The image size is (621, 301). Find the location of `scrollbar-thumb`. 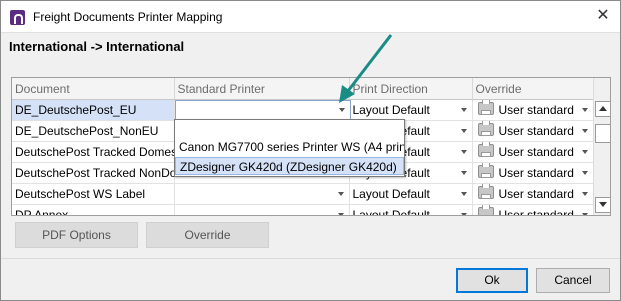

scrollbar-thumb is located at coordinates (602, 133).